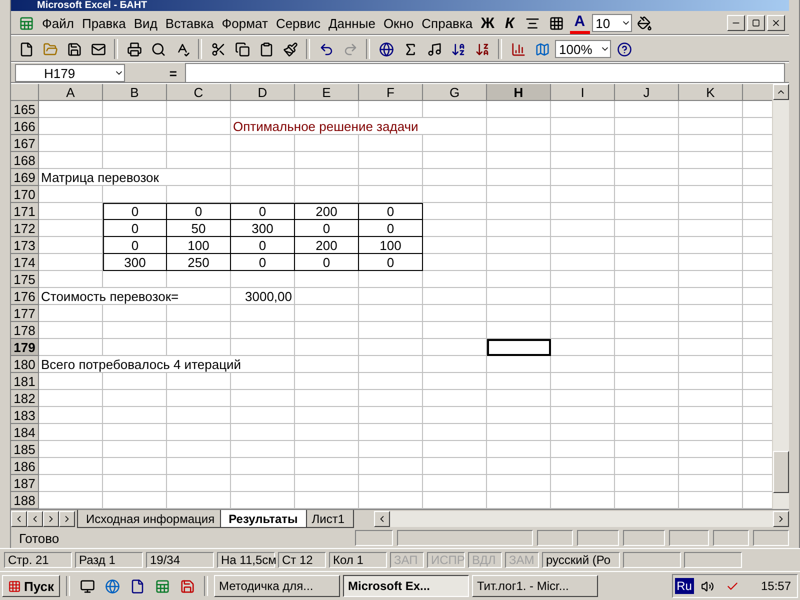 Image resolution: width=800 pixels, height=600 pixels. I want to click on row-header: 181, so click(25, 381).